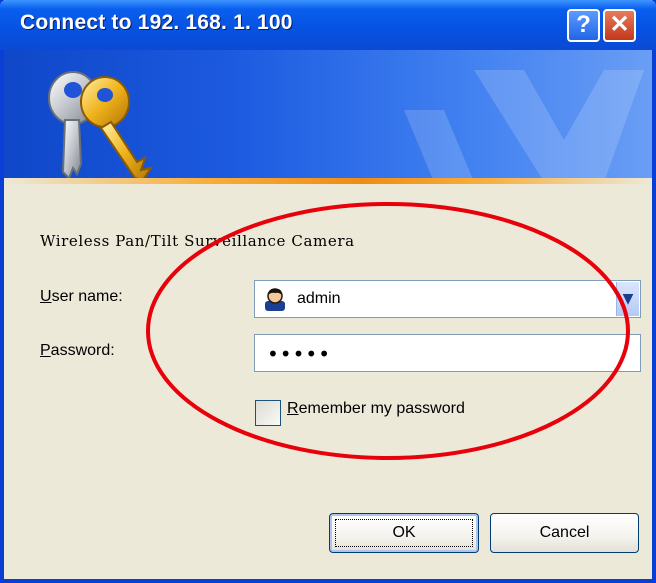 This screenshot has width=656, height=583. What do you see at coordinates (101, 126) in the screenshot?
I see `keys-icon` at bounding box center [101, 126].